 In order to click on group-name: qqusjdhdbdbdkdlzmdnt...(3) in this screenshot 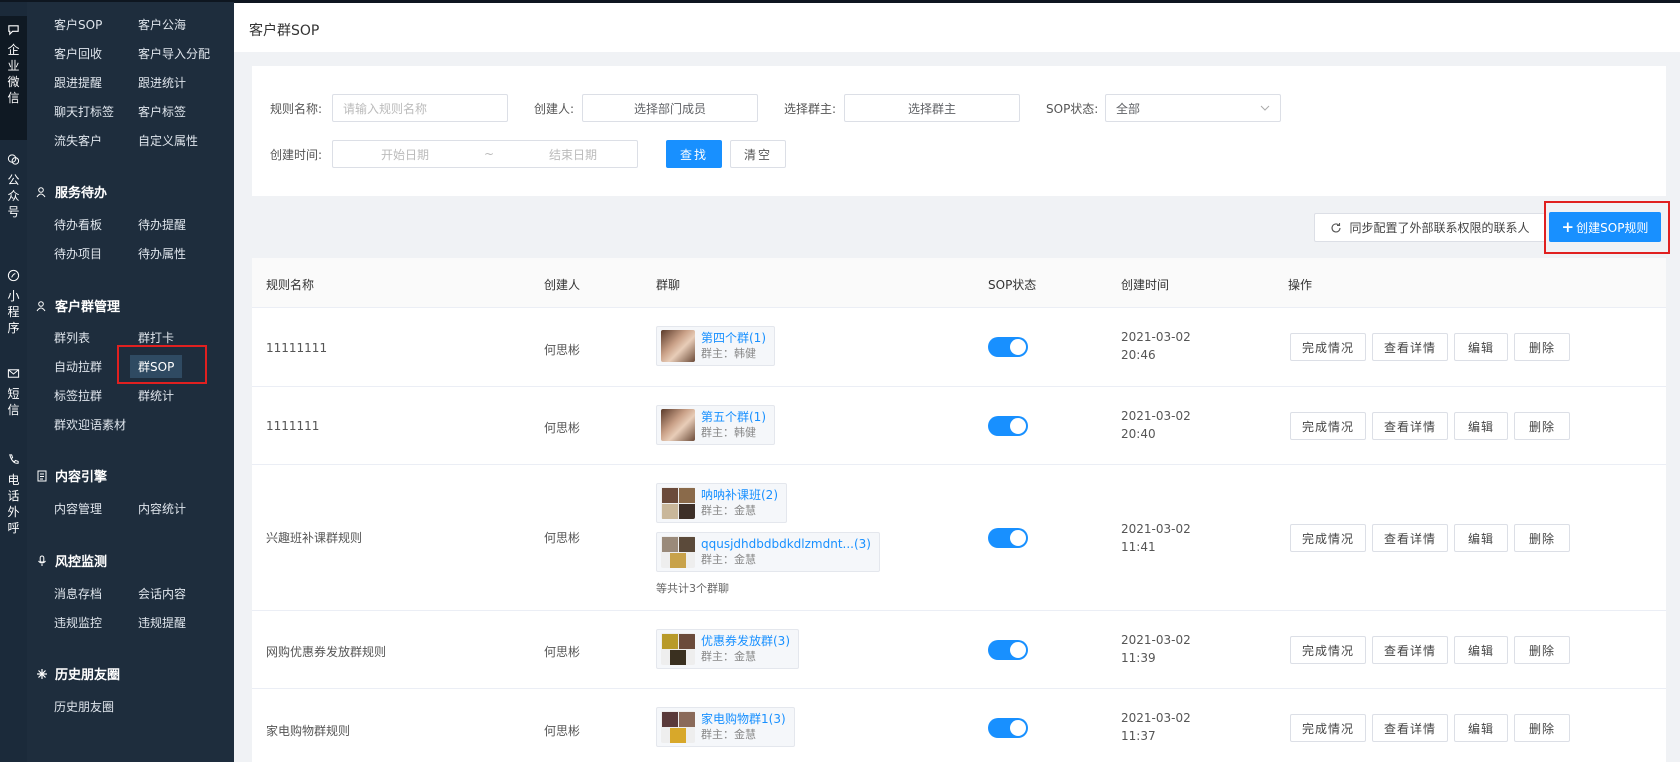, I will do `click(786, 544)`.